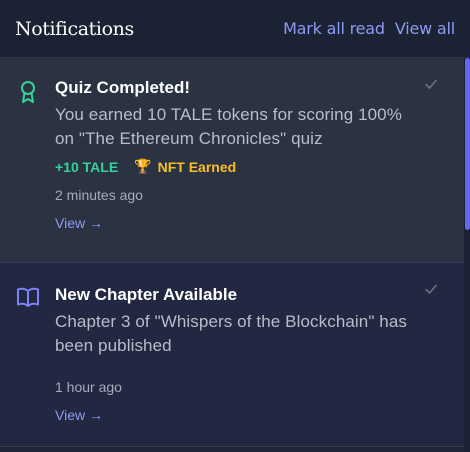 Image resolution: width=470 pixels, height=452 pixels. I want to click on notification-time: 1 hour ago, so click(88, 387).